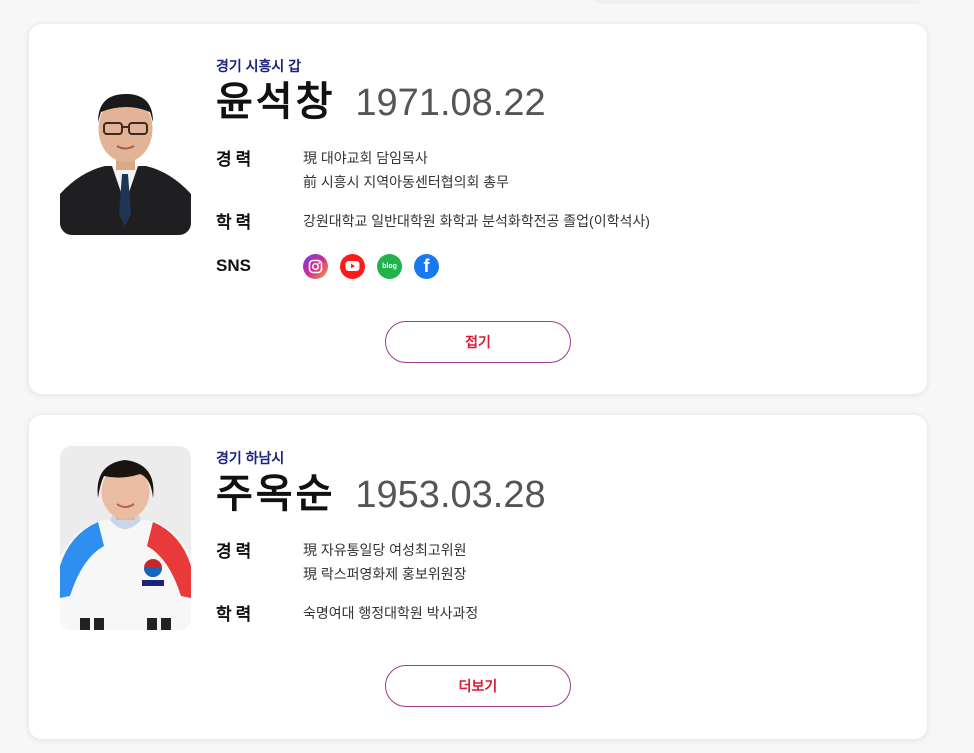 Image resolution: width=974 pixels, height=753 pixels. Describe the element at coordinates (478, 686) in the screenshot. I see `more-button: 더보기` at that location.